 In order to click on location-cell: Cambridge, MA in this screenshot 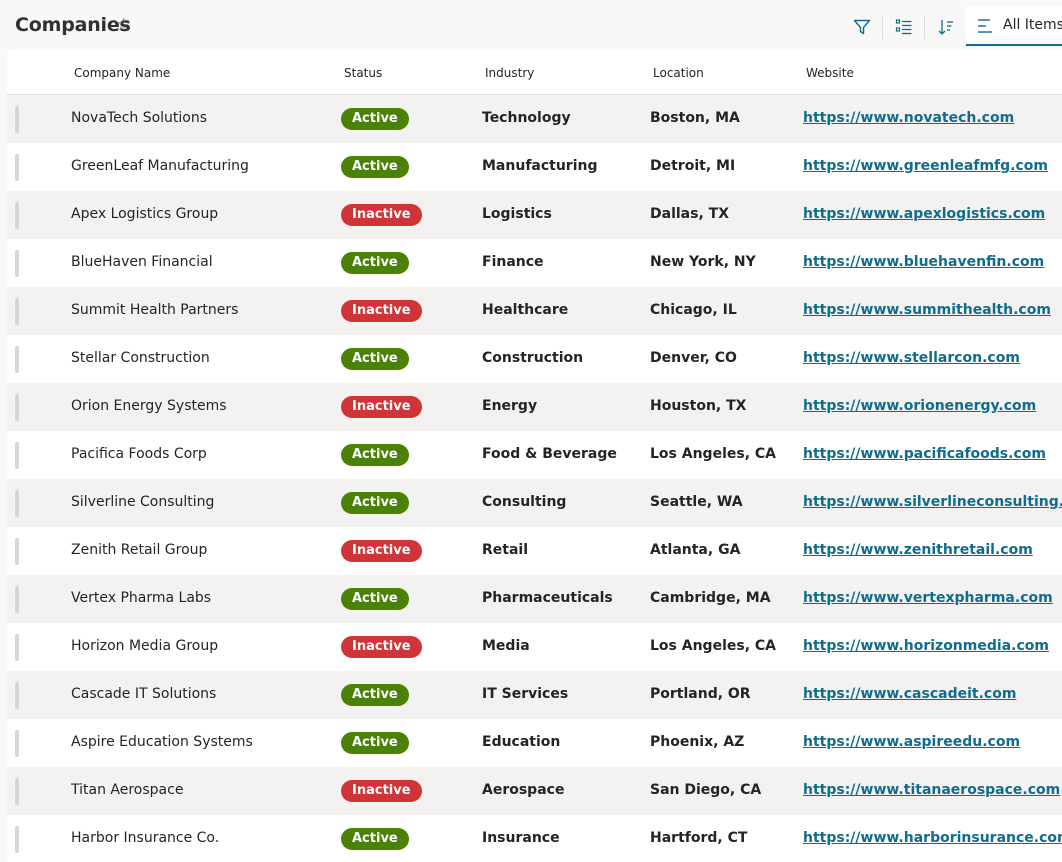, I will do `click(710, 598)`.